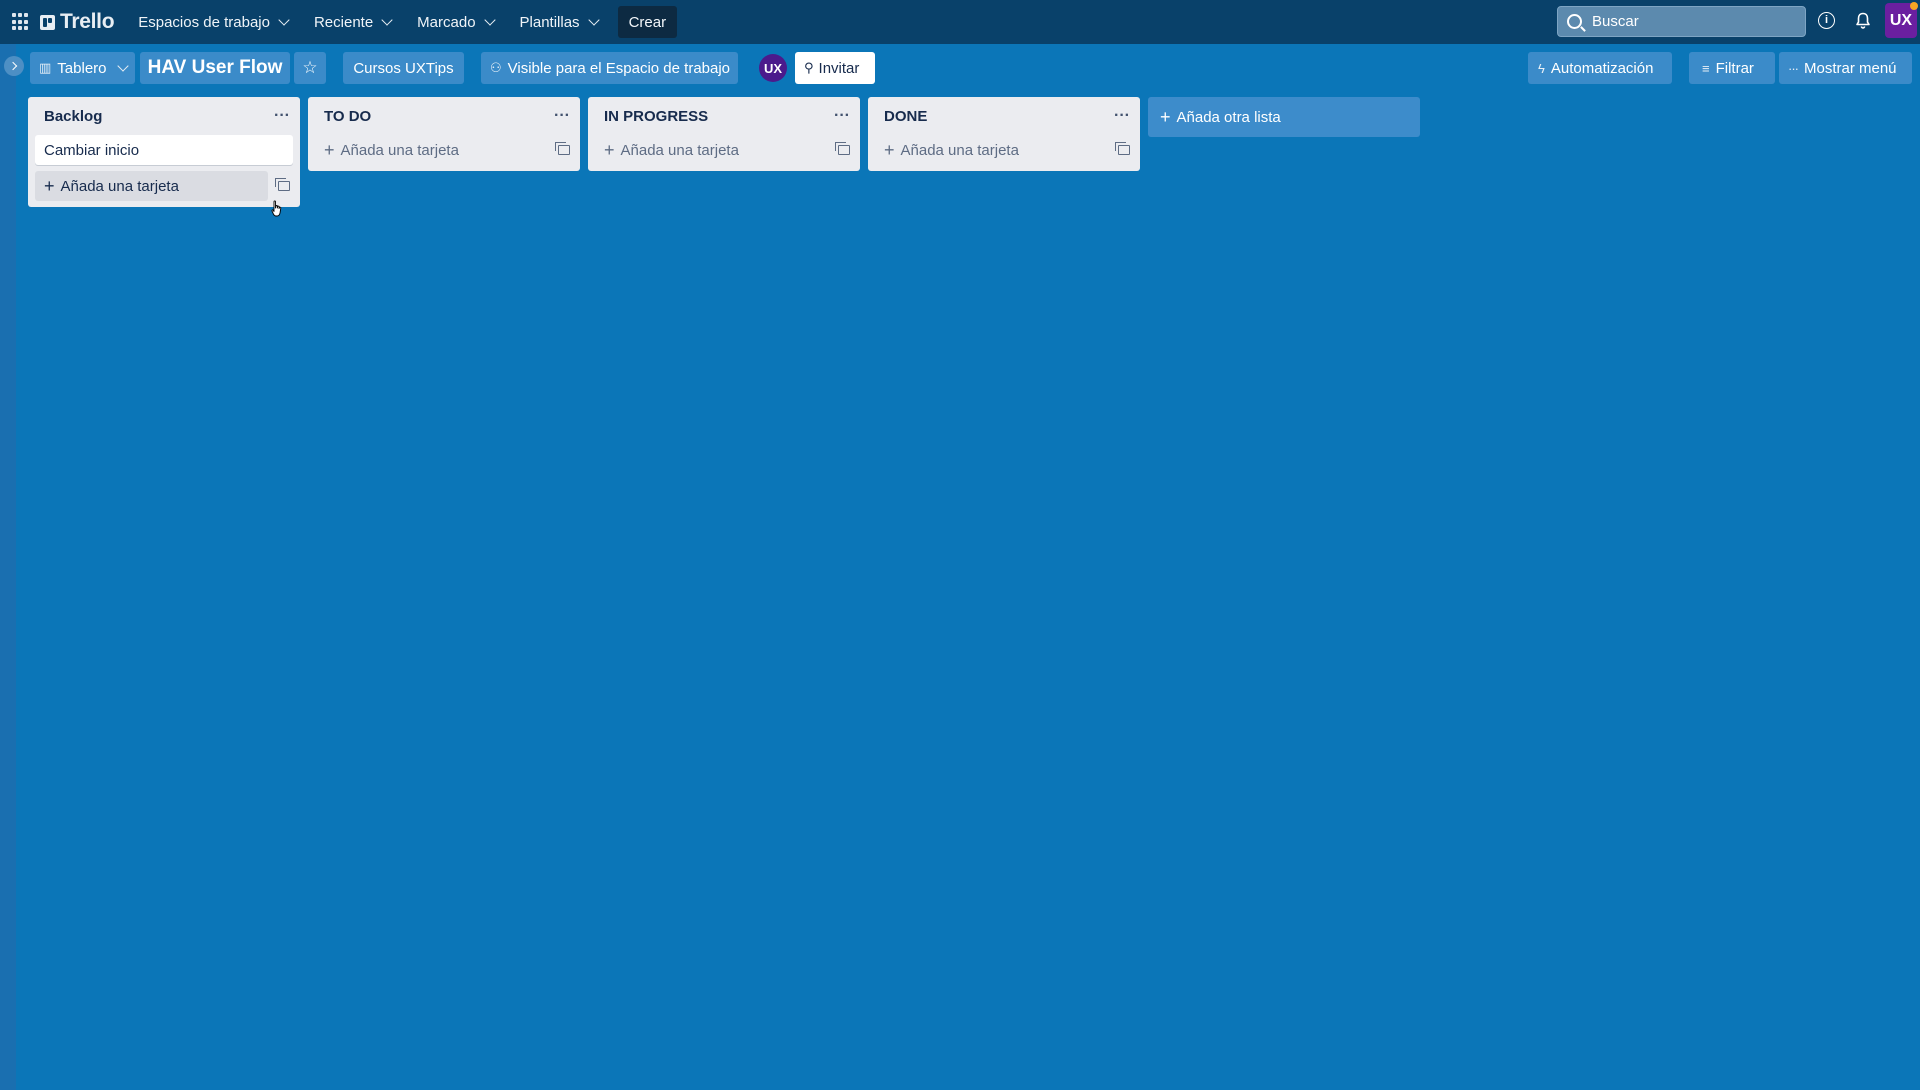 The image size is (1920, 1090). What do you see at coordinates (343, 22) in the screenshot?
I see `nav-recent-label: Reciente` at bounding box center [343, 22].